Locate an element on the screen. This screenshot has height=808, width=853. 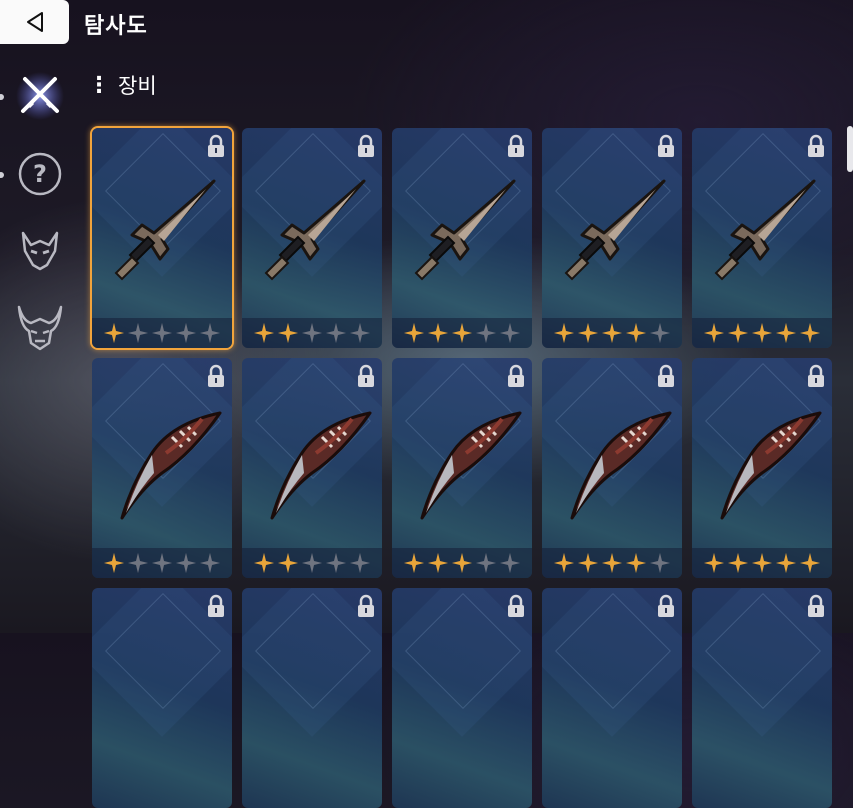
section-menu-icon: ⋮ is located at coordinates (99, 85).